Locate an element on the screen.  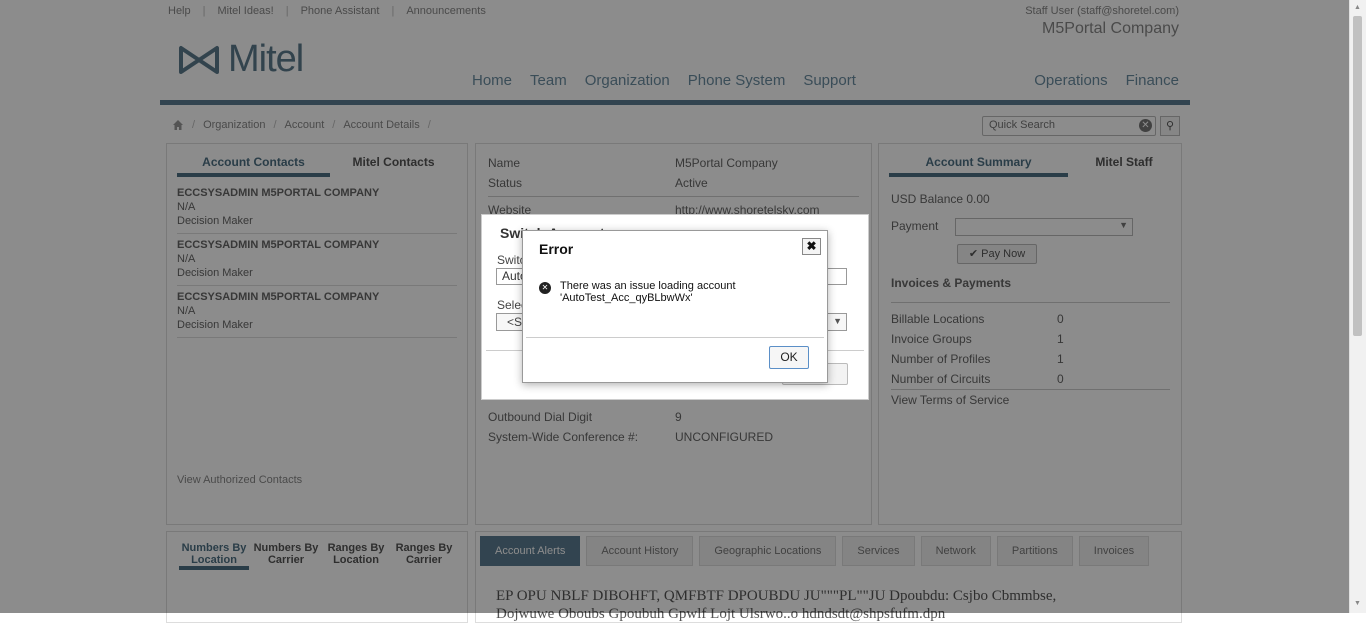
page-scrollbar: ▲ ▼ is located at coordinates (1357, 306).